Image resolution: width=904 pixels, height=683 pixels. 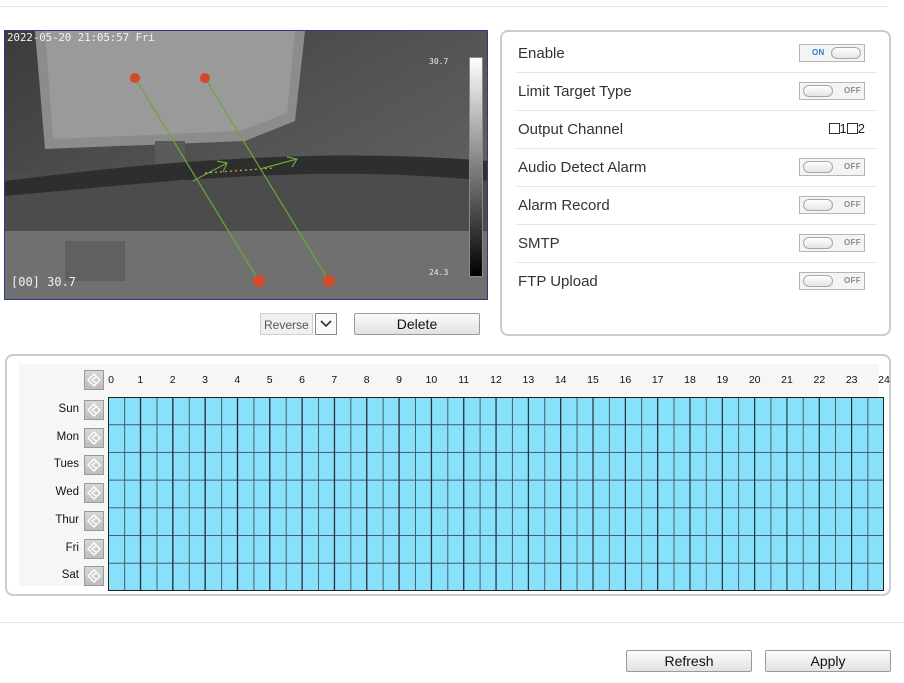 I want to click on temp-scale-min: 24.3, so click(x=439, y=272).